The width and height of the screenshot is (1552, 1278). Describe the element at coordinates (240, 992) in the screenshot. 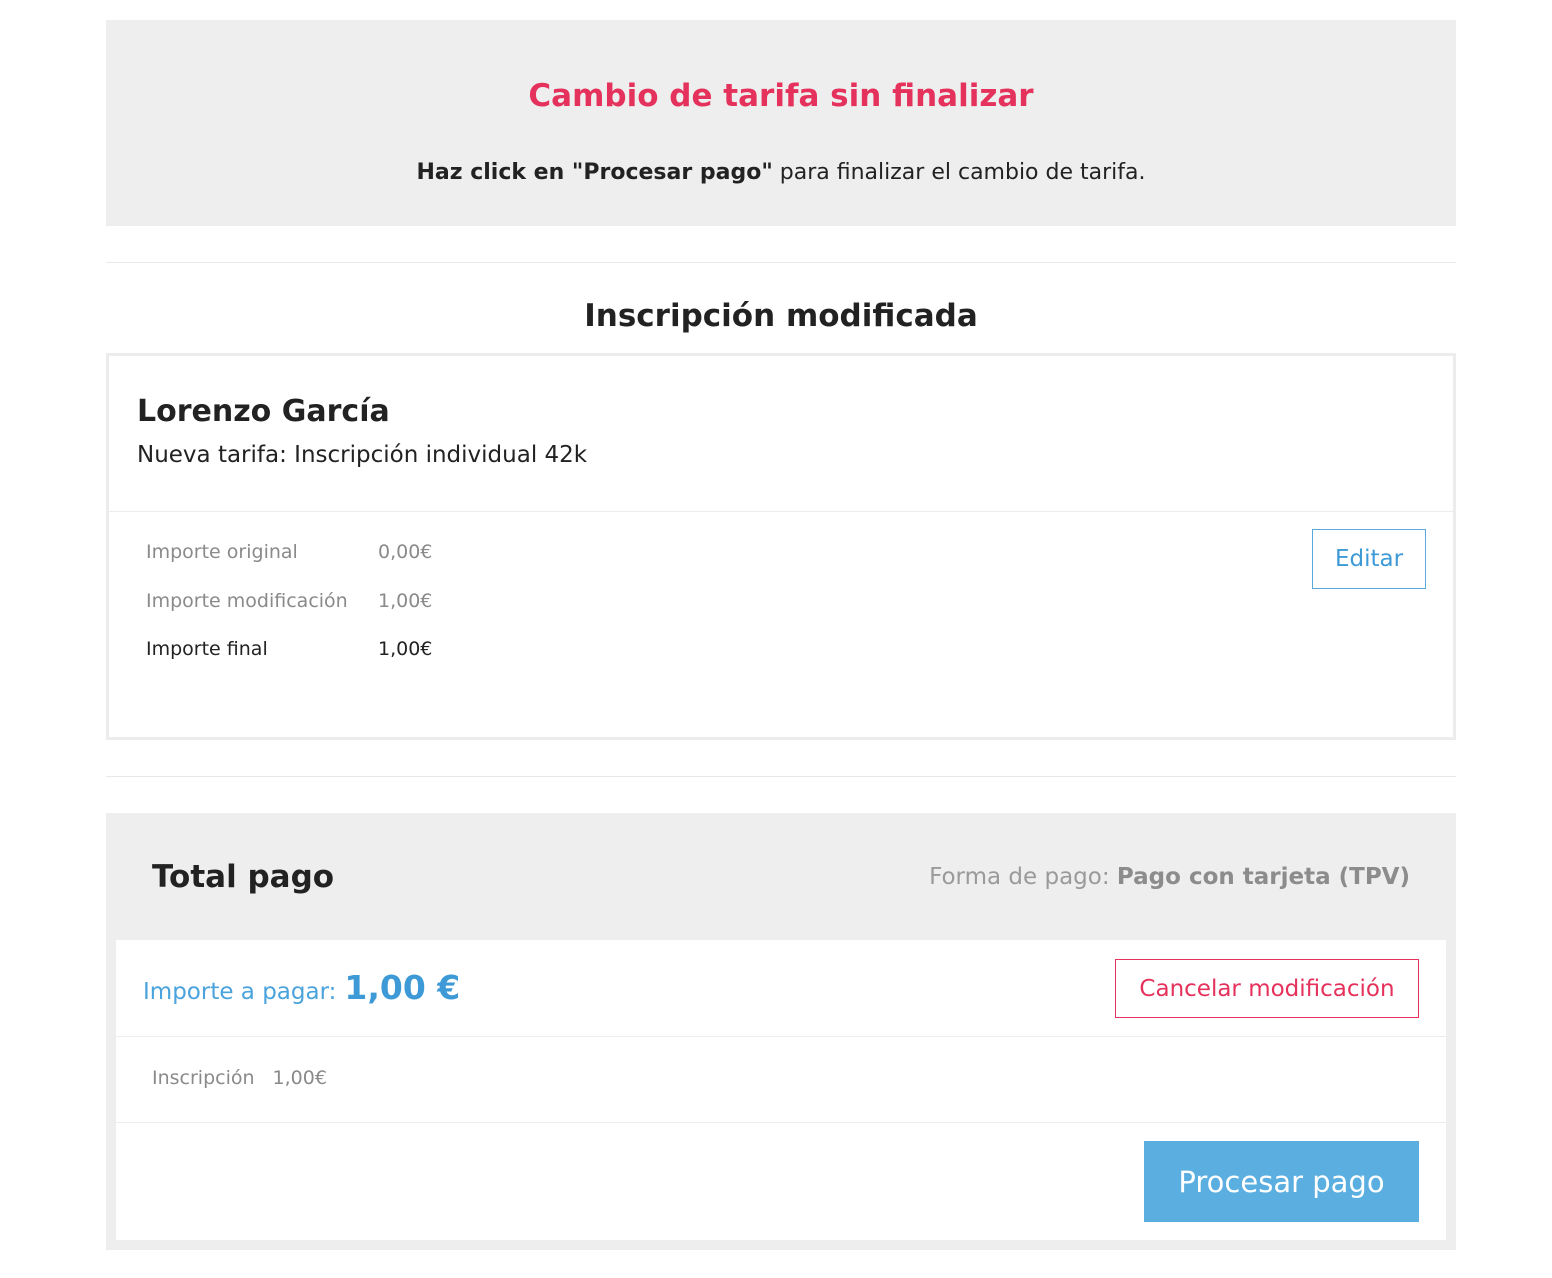

I see `amount-due-label: Importe a pagar:` at that location.